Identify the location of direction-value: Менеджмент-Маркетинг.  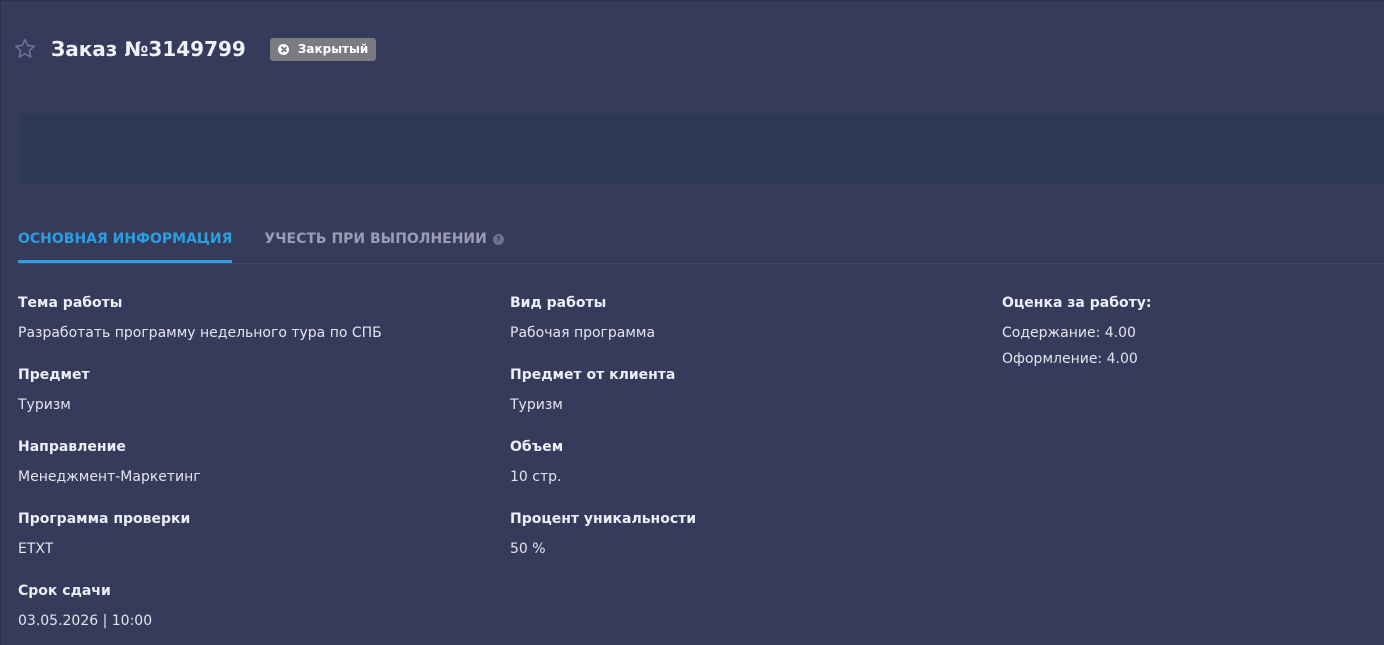
(109, 477).